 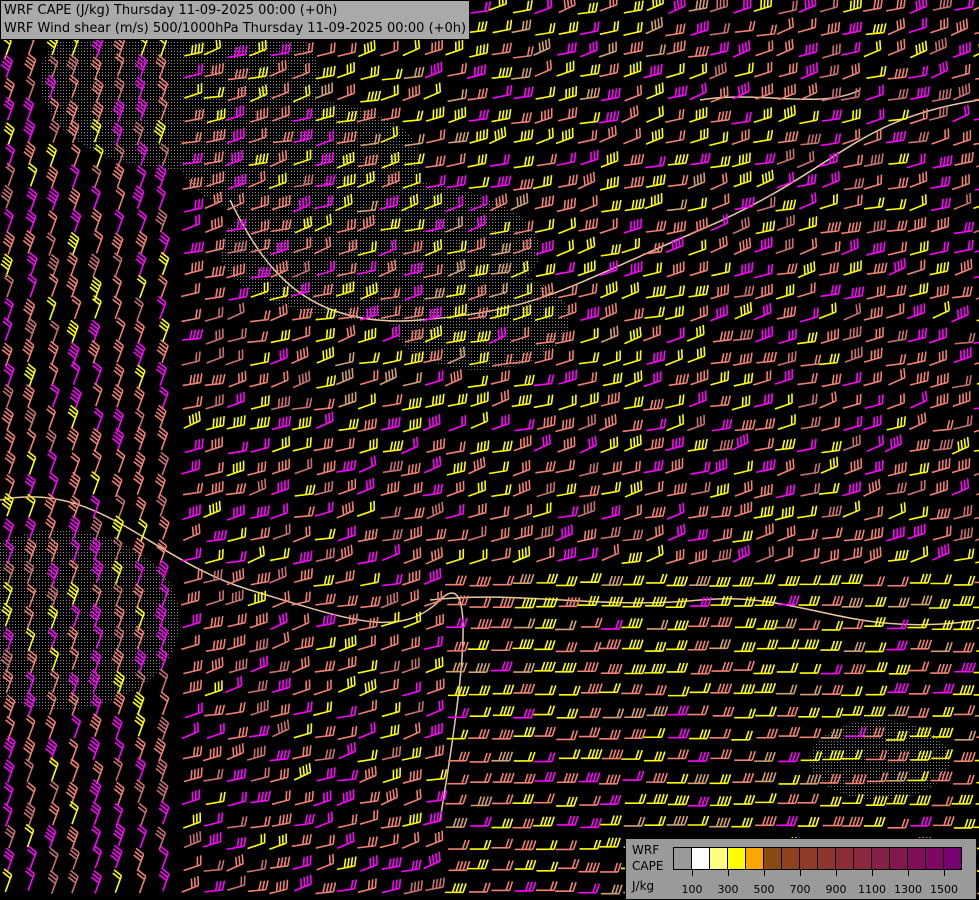 I want to click on cape-area, so click(x=90, y=620).